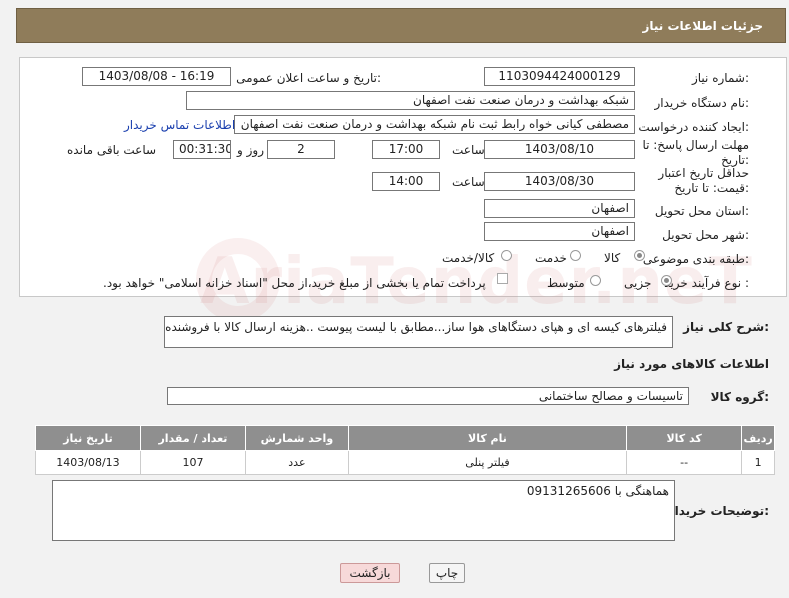 The width and height of the screenshot is (789, 598). I want to click on city-label: شهر محل تحویل:, so click(705, 235).